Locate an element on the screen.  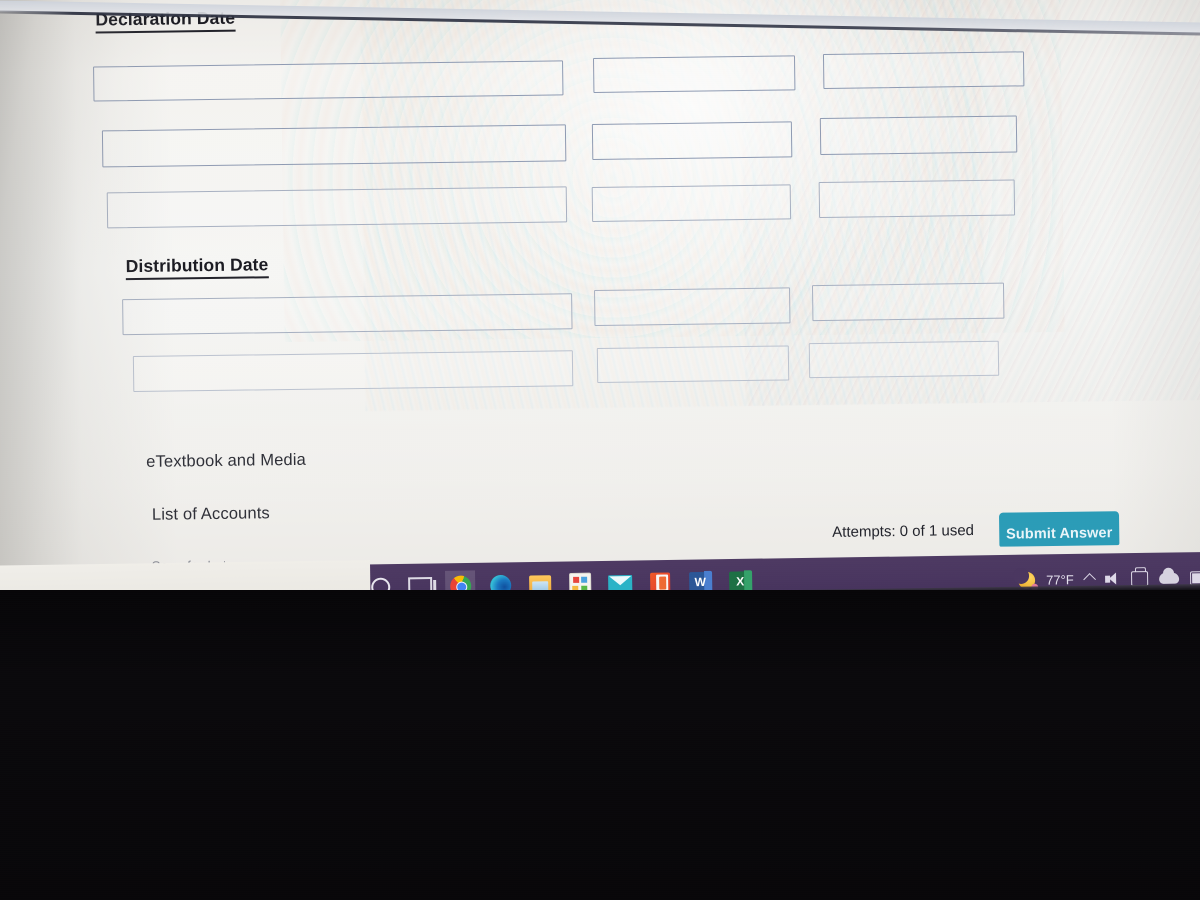
speaker-icon is located at coordinates (1112, 578).